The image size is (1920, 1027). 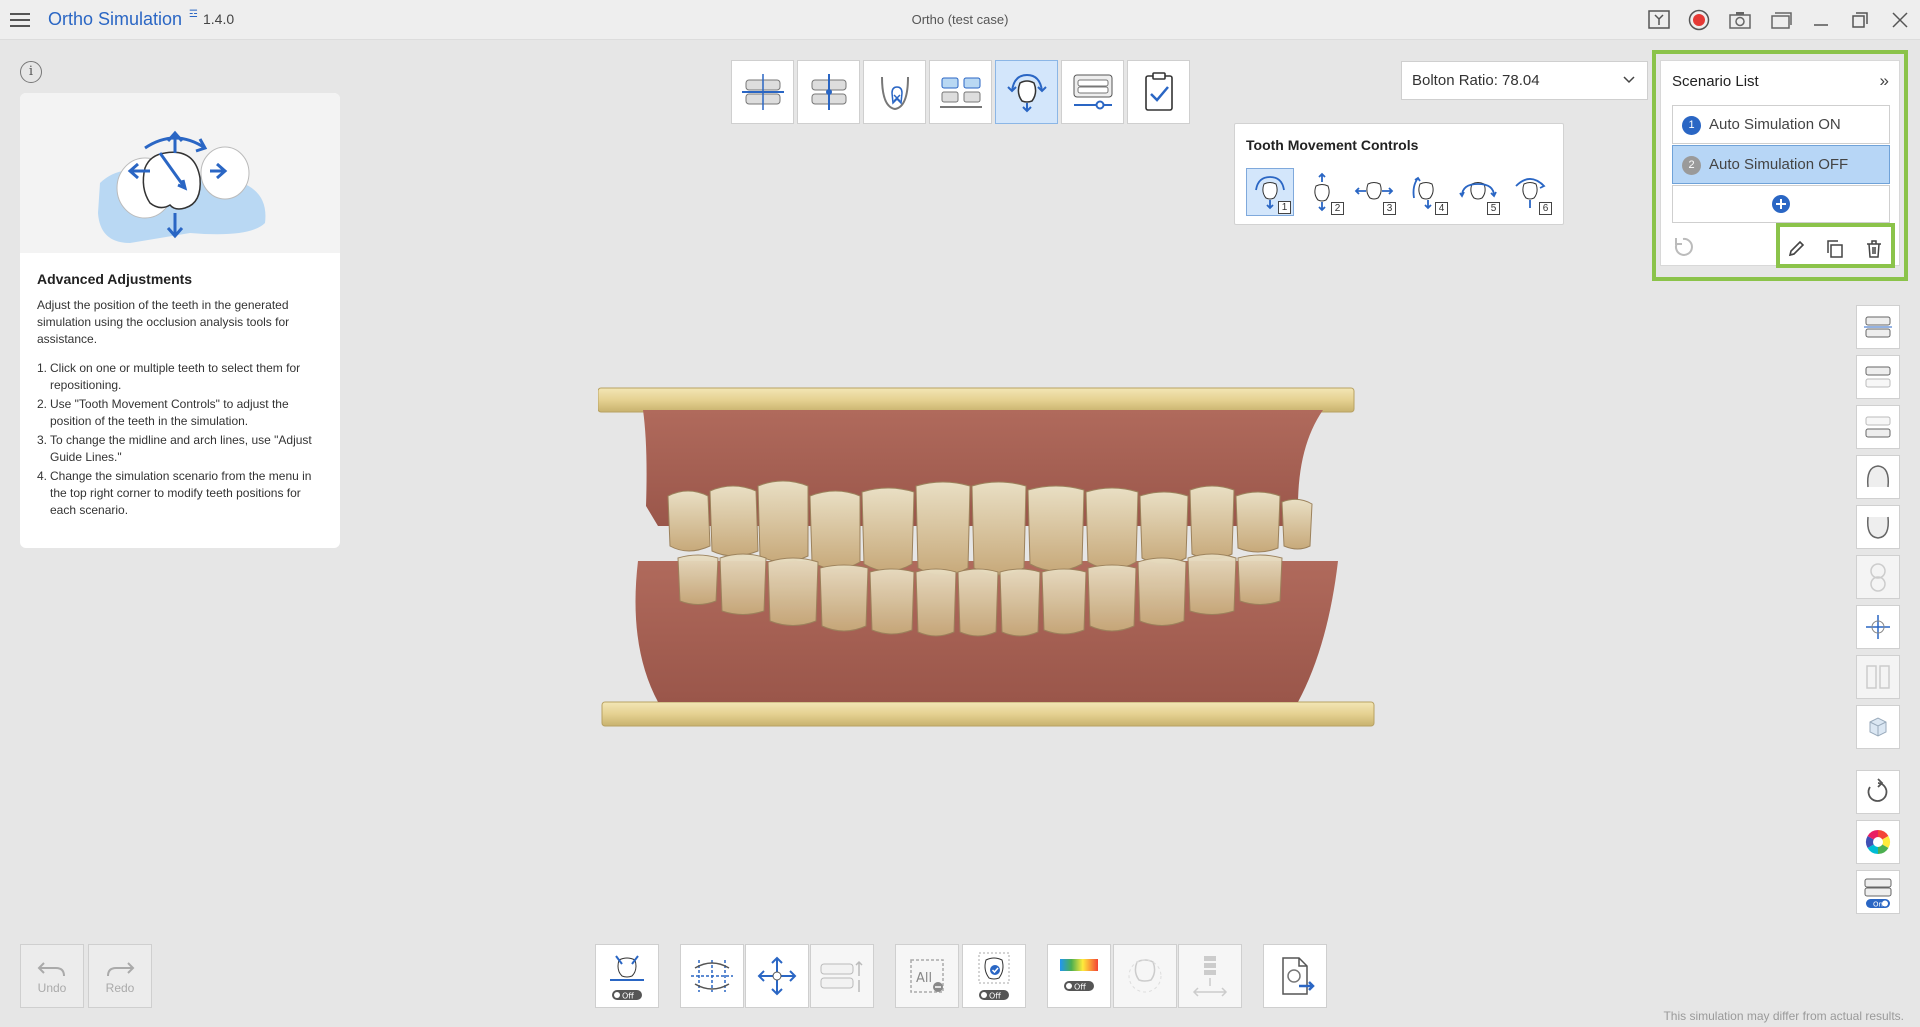 What do you see at coordinates (1878, 792) in the screenshot?
I see `reset-view-icon` at bounding box center [1878, 792].